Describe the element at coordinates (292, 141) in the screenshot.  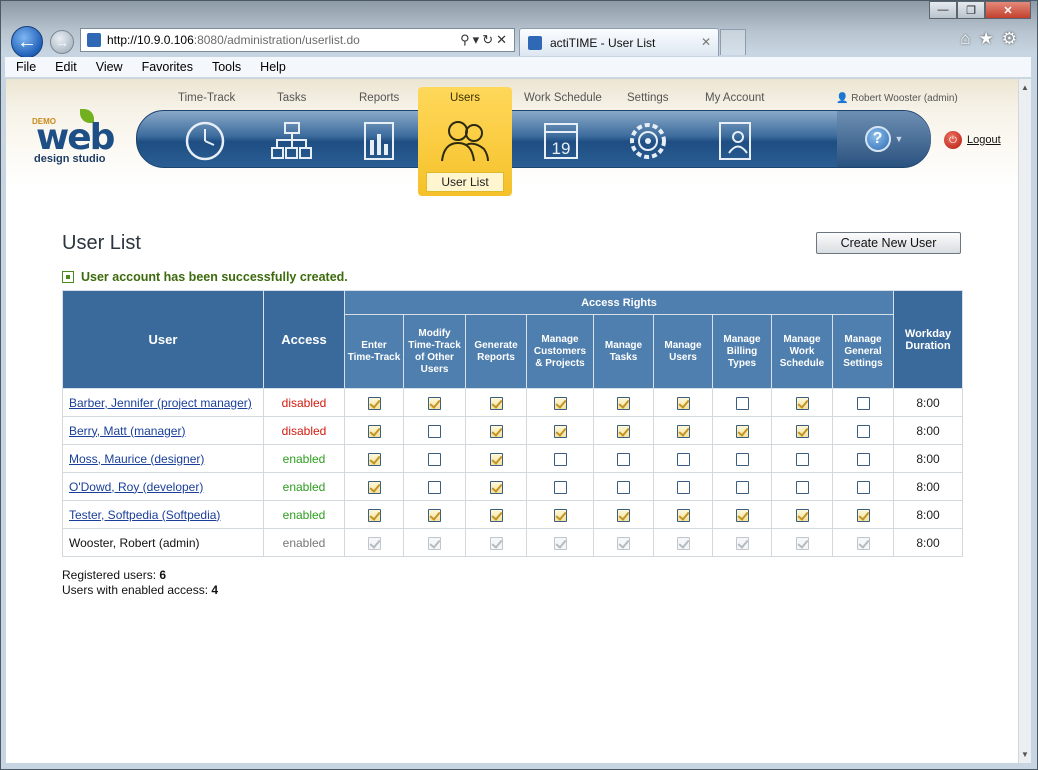
I see `tasks-hierarchy-icon` at that location.